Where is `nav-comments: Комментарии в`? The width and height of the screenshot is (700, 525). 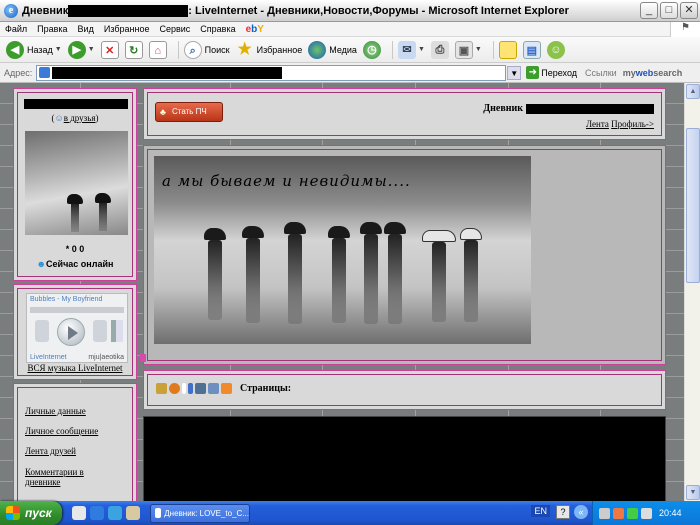
nav-comments: Комментарии в is located at coordinates (54, 472).